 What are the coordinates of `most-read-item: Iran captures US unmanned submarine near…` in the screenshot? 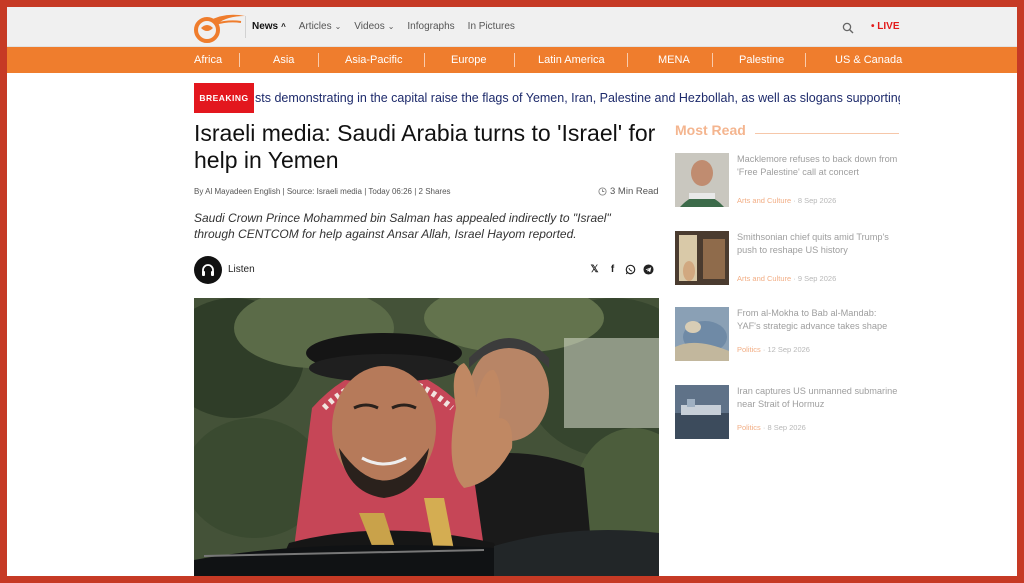 It's located at (787, 415).